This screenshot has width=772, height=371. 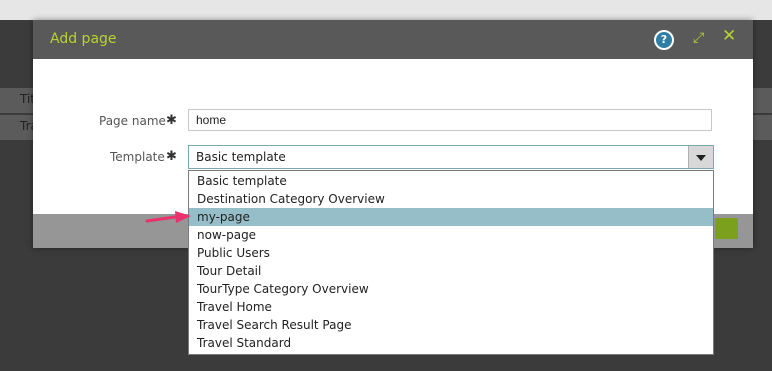 What do you see at coordinates (283, 289) in the screenshot?
I see `dropdown-option-label: TourType Category Overview` at bounding box center [283, 289].